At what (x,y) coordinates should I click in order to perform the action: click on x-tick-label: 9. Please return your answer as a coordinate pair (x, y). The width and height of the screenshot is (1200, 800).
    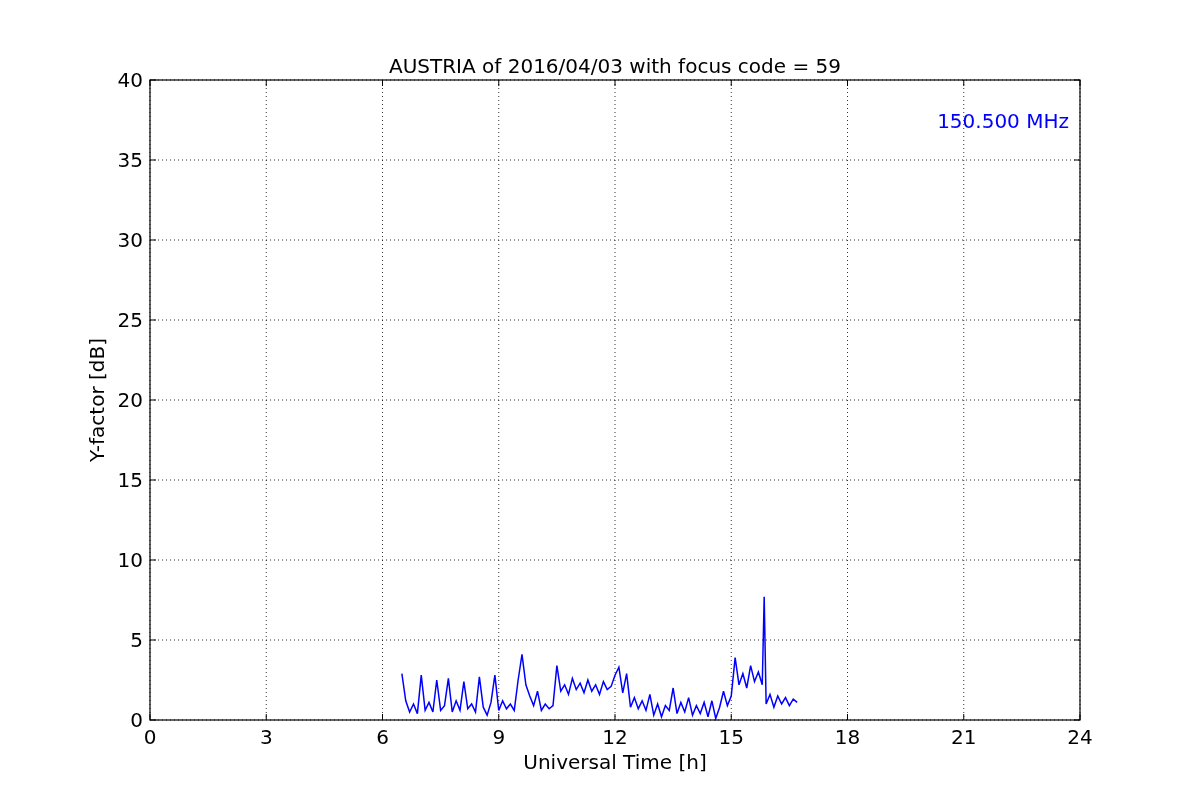
    Looking at the image, I should click on (499, 737).